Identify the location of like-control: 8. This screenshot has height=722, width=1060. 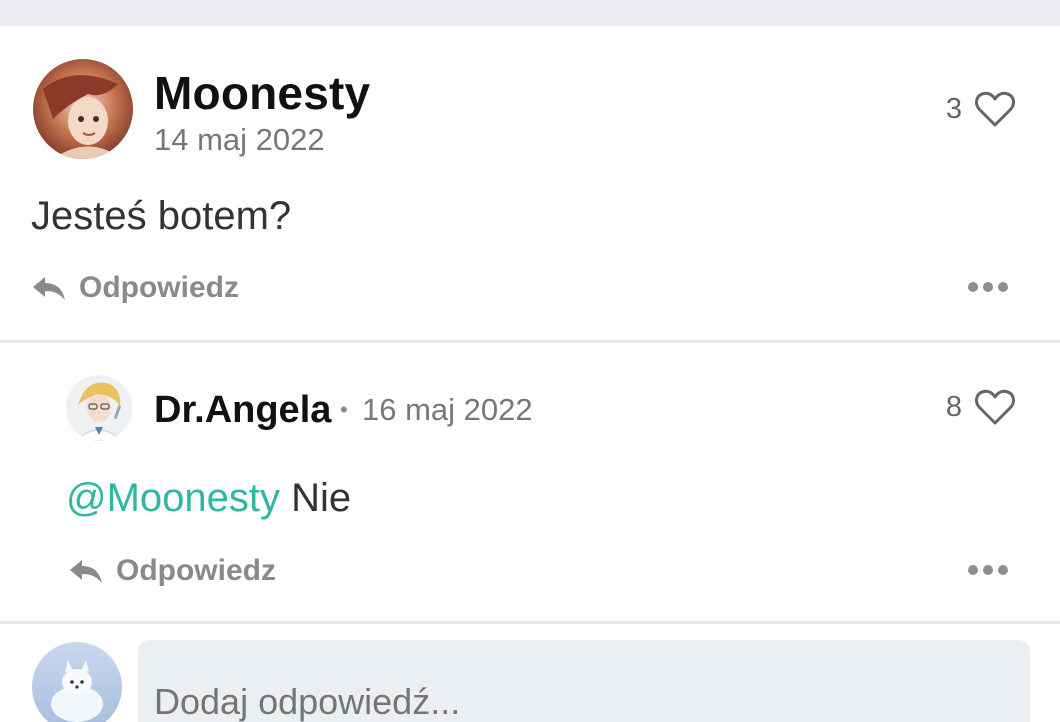
(981, 407).